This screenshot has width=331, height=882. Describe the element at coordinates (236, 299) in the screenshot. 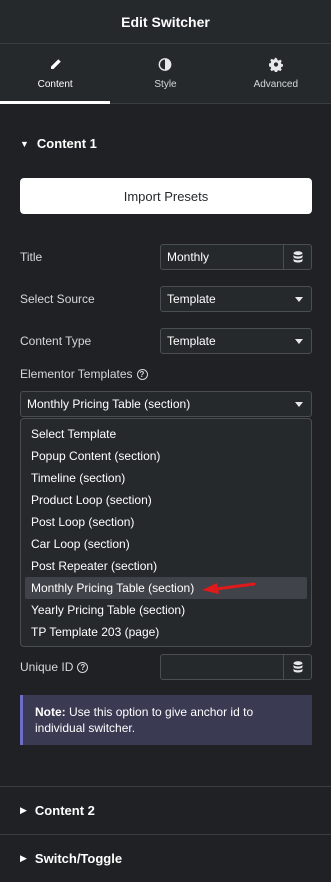

I see `select-source-select: Template` at that location.